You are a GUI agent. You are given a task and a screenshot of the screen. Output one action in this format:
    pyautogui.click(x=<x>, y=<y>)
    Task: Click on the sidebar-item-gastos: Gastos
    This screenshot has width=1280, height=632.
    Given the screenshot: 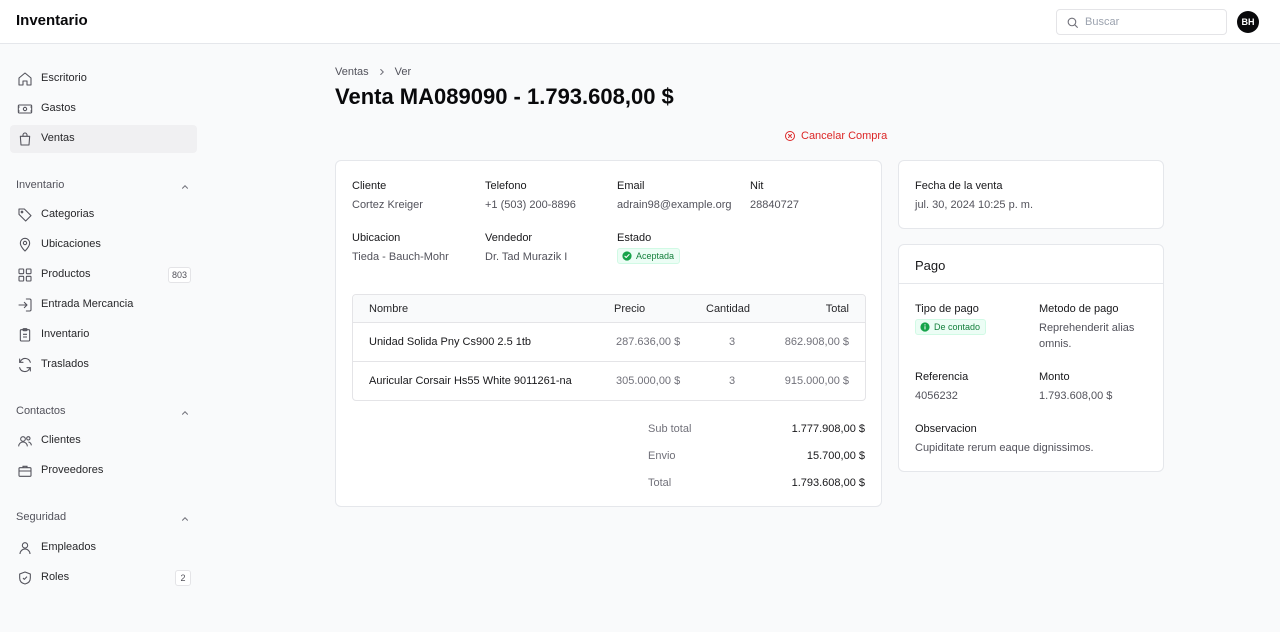 What is the action you would take?
    pyautogui.click(x=103, y=109)
    